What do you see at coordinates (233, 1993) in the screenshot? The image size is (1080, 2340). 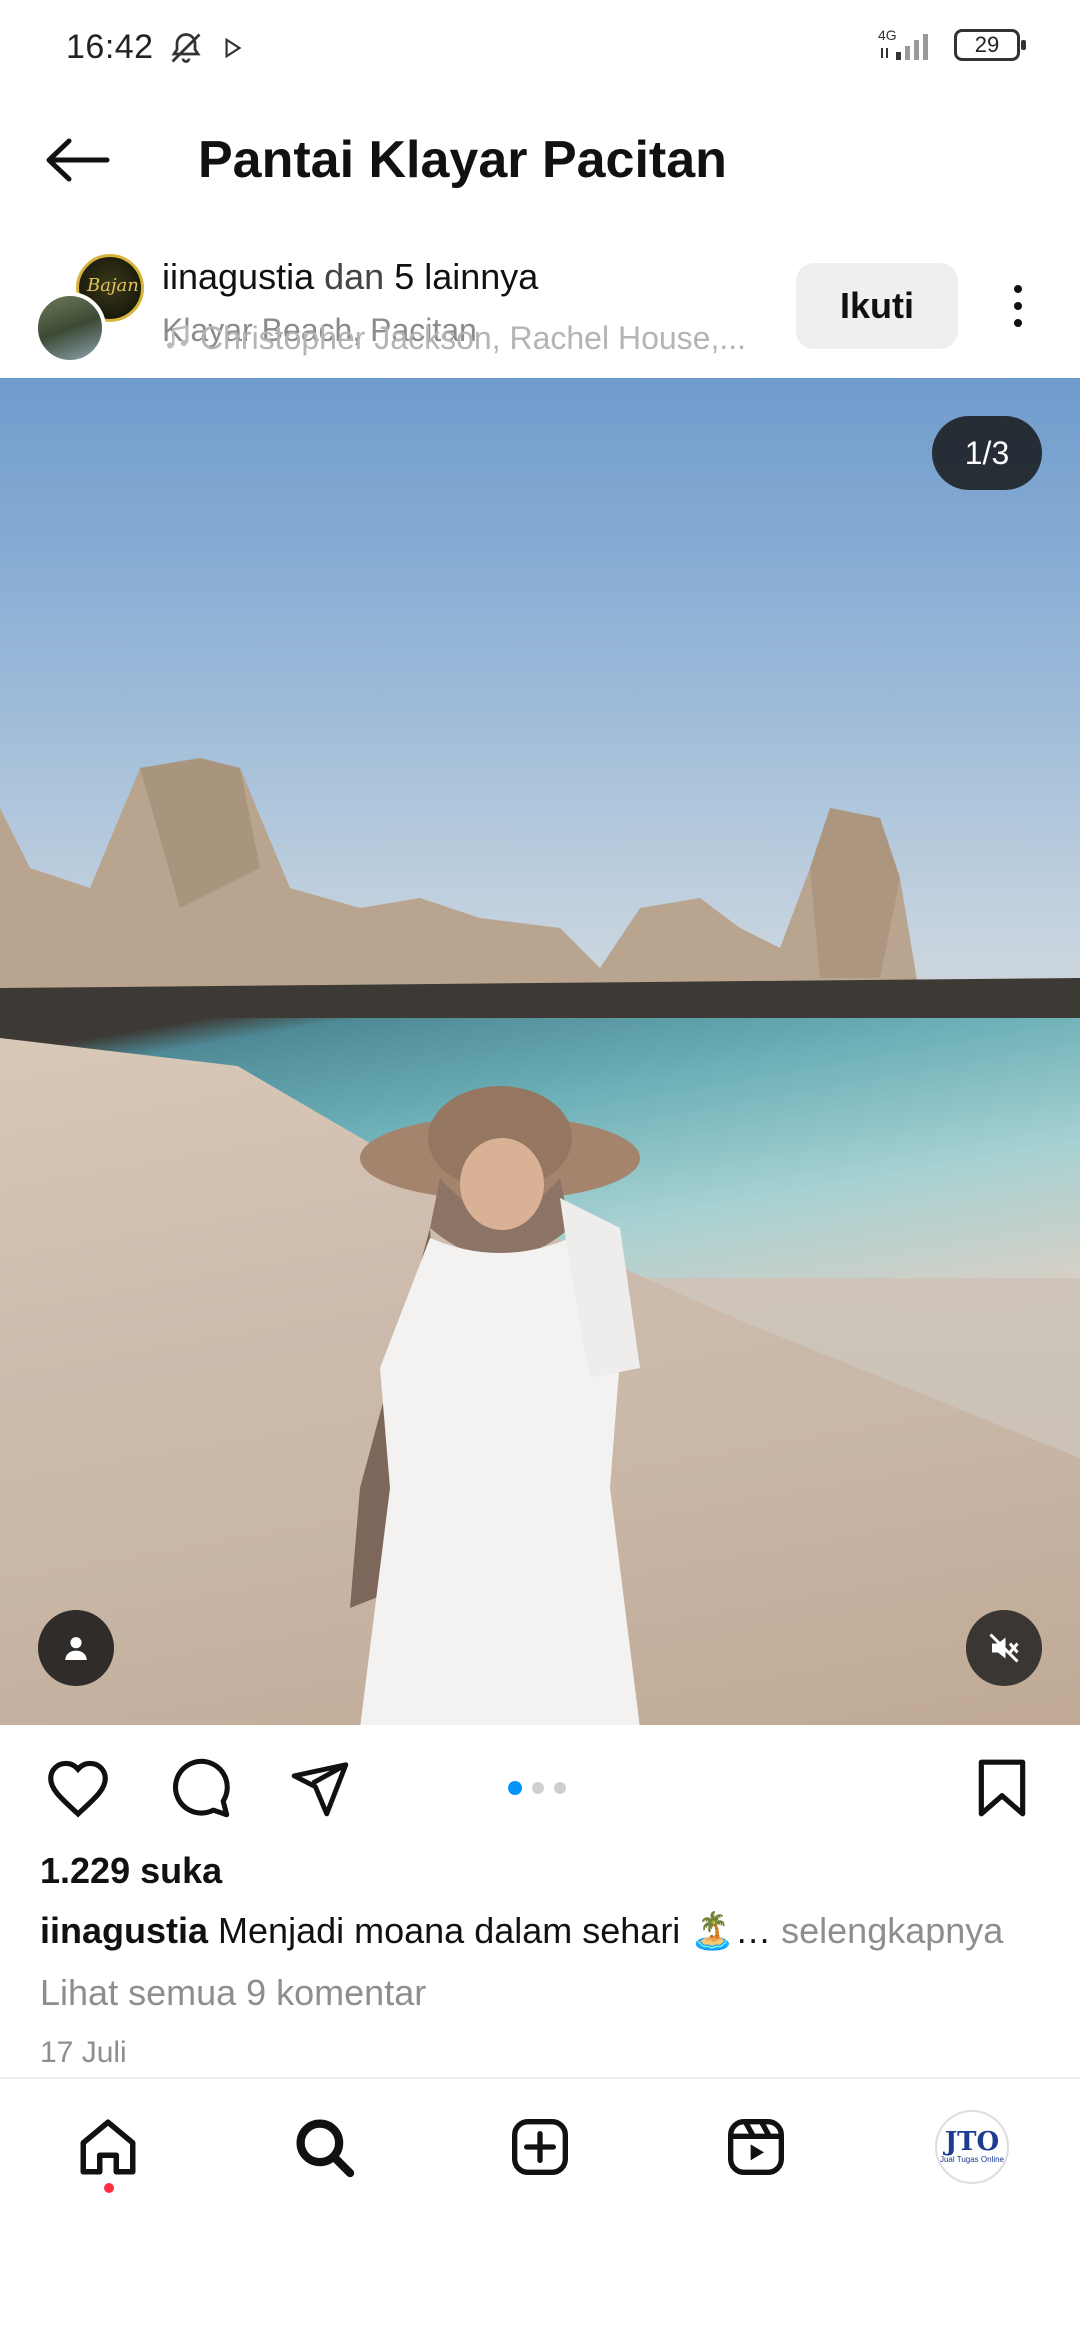 I see `view-comments-link: Lihat semua 9 komentar` at bounding box center [233, 1993].